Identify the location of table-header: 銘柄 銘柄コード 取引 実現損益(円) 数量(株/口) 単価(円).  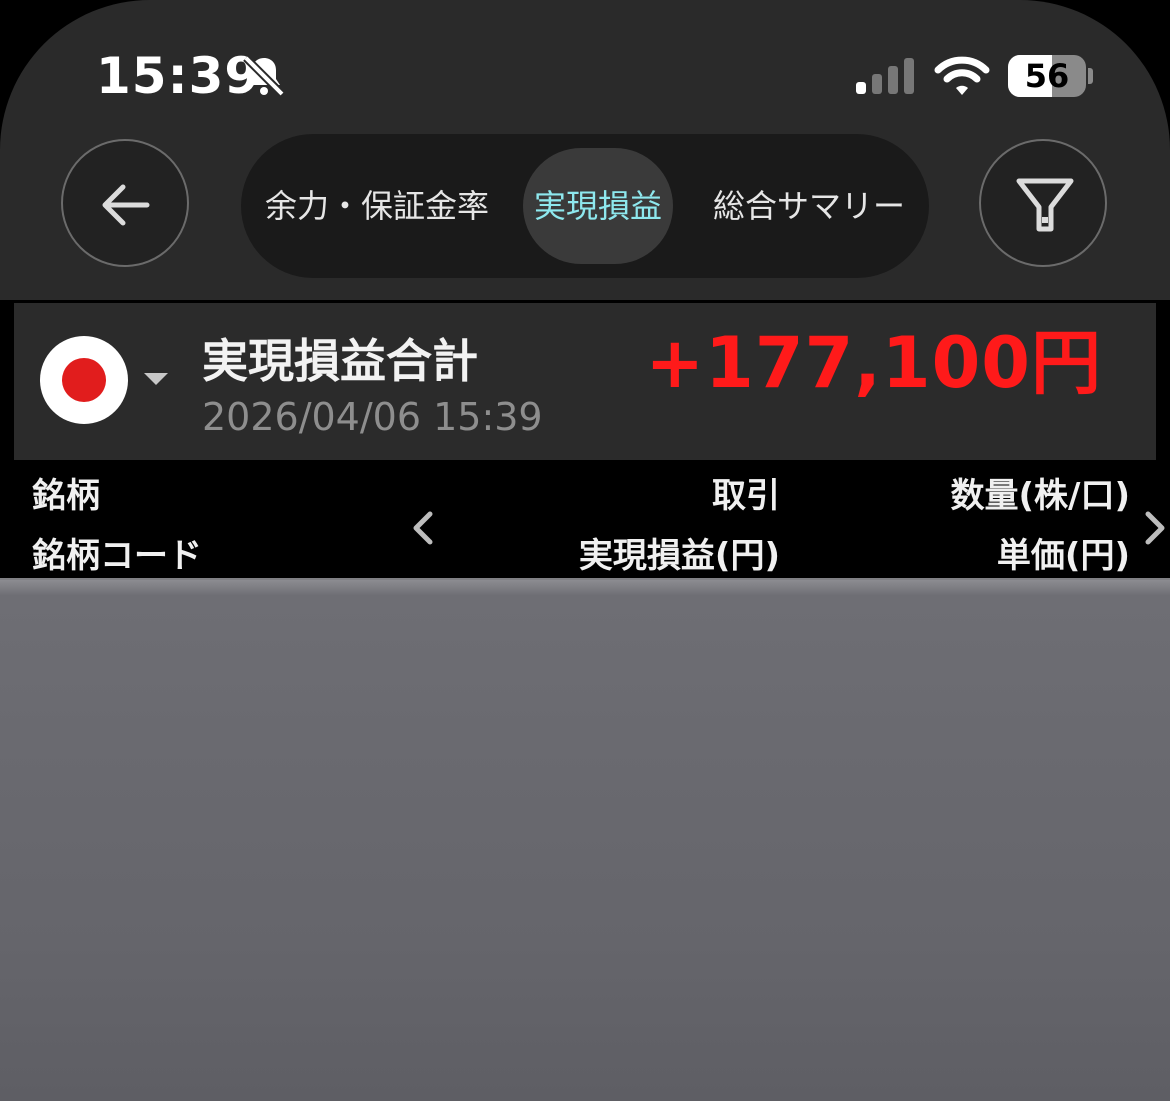
(585, 520).